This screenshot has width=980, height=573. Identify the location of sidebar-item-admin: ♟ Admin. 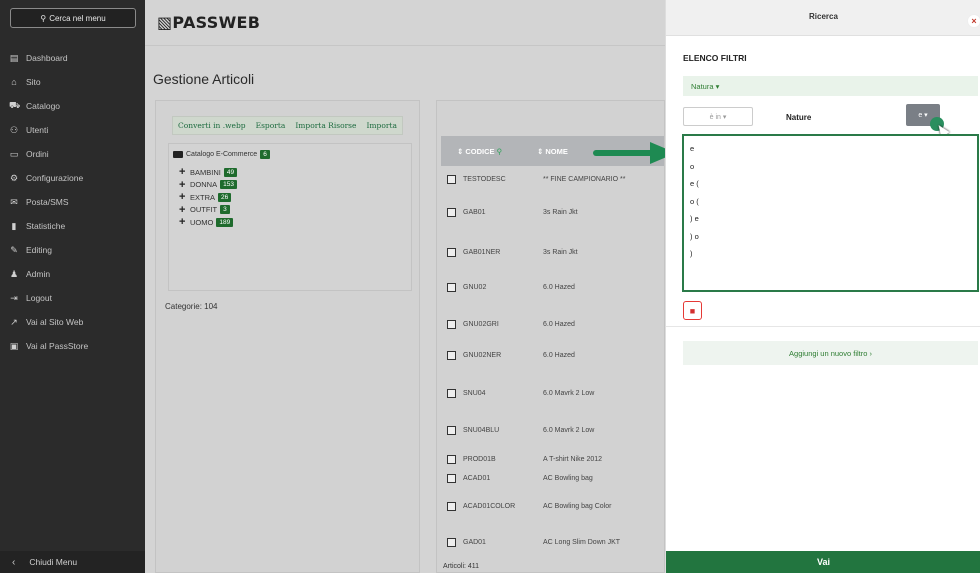
(72, 274).